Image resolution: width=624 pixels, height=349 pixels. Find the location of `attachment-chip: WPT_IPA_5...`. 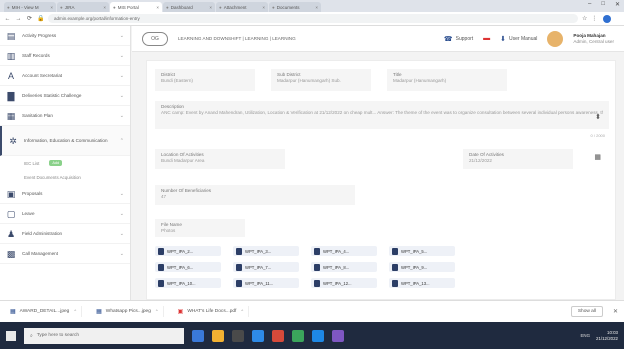

attachment-chip: WPT_IPA_5... is located at coordinates (422, 251).